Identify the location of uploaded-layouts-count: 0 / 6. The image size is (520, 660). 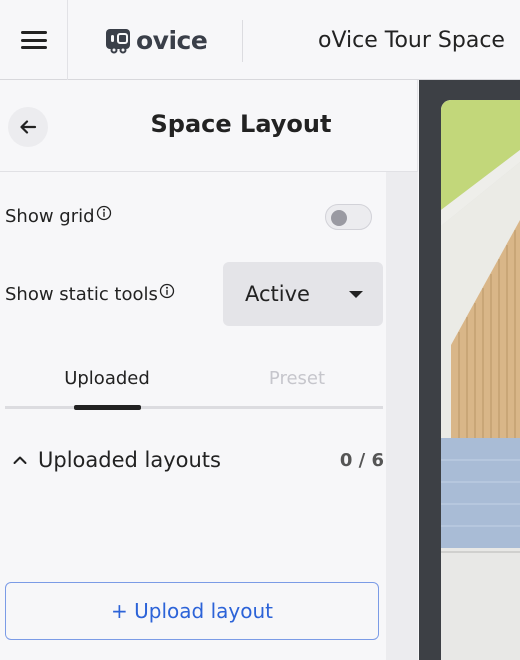
(361, 460).